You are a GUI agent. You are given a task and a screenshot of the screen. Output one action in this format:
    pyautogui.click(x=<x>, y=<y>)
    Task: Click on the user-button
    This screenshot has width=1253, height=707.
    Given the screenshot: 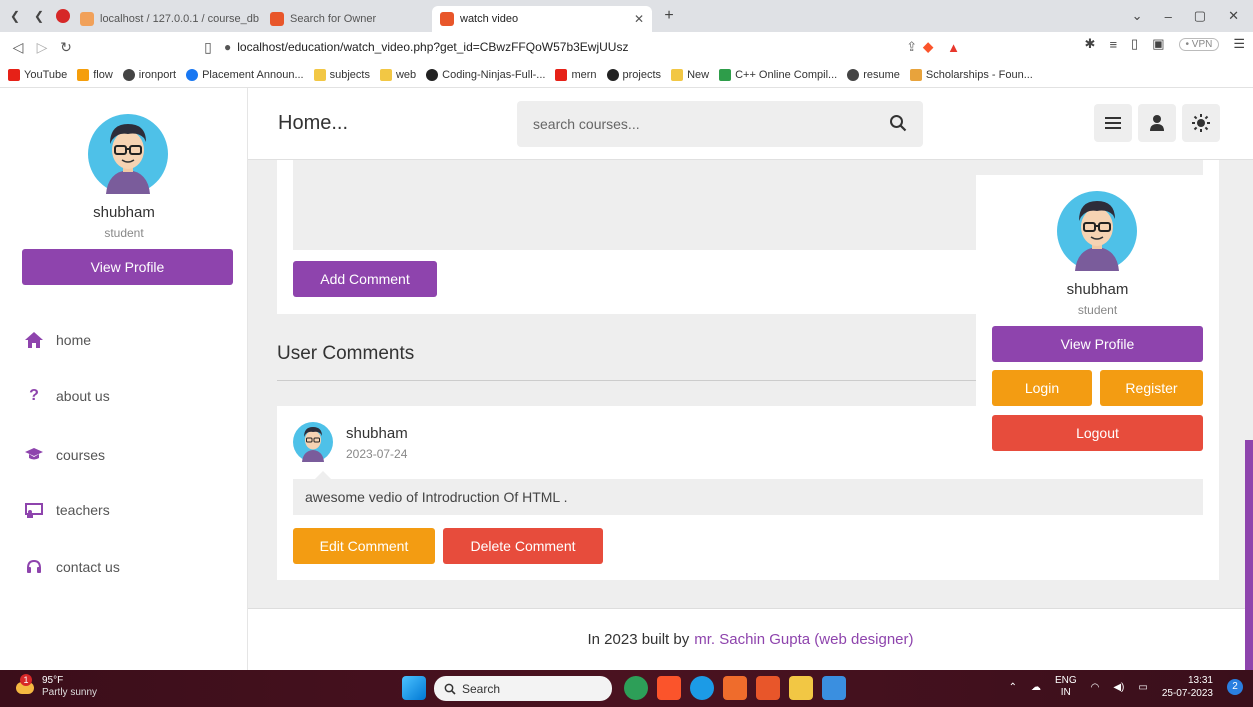 What is the action you would take?
    pyautogui.click(x=1157, y=123)
    